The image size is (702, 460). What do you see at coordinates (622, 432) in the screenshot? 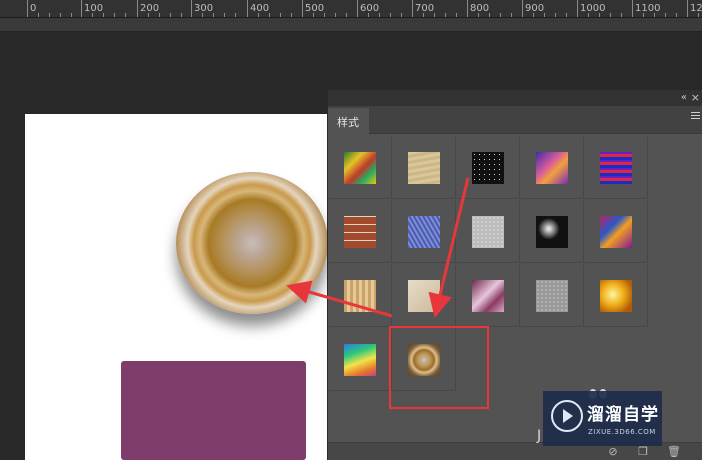
I see `watermark-url: ZIXUE.3D66.COM` at bounding box center [622, 432].